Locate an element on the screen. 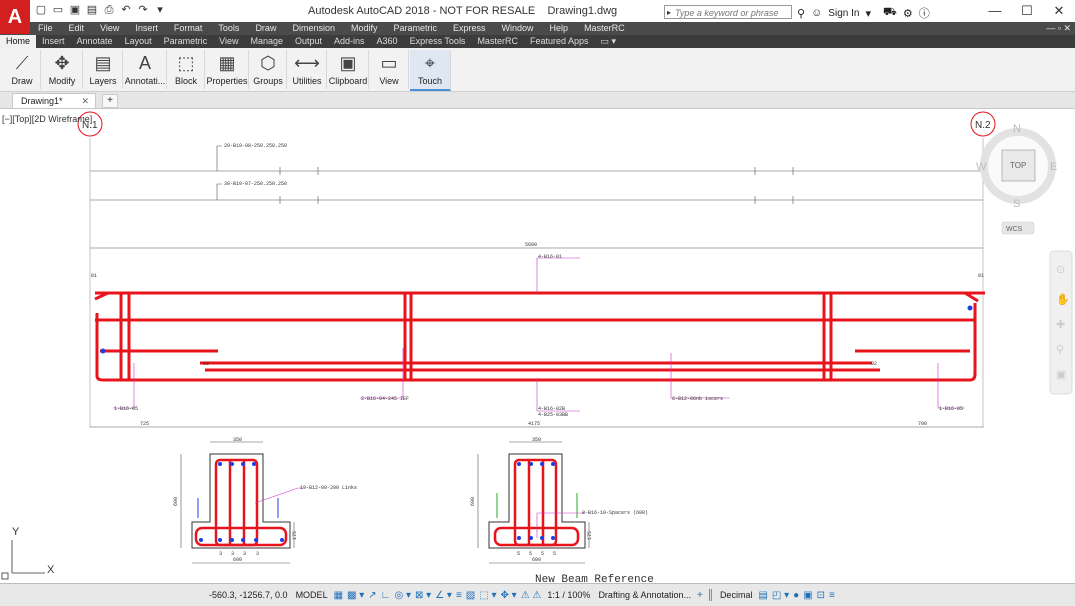 The width and height of the screenshot is (1075, 606). gizmo-icon: ✥ ▾ is located at coordinates (509, 595).